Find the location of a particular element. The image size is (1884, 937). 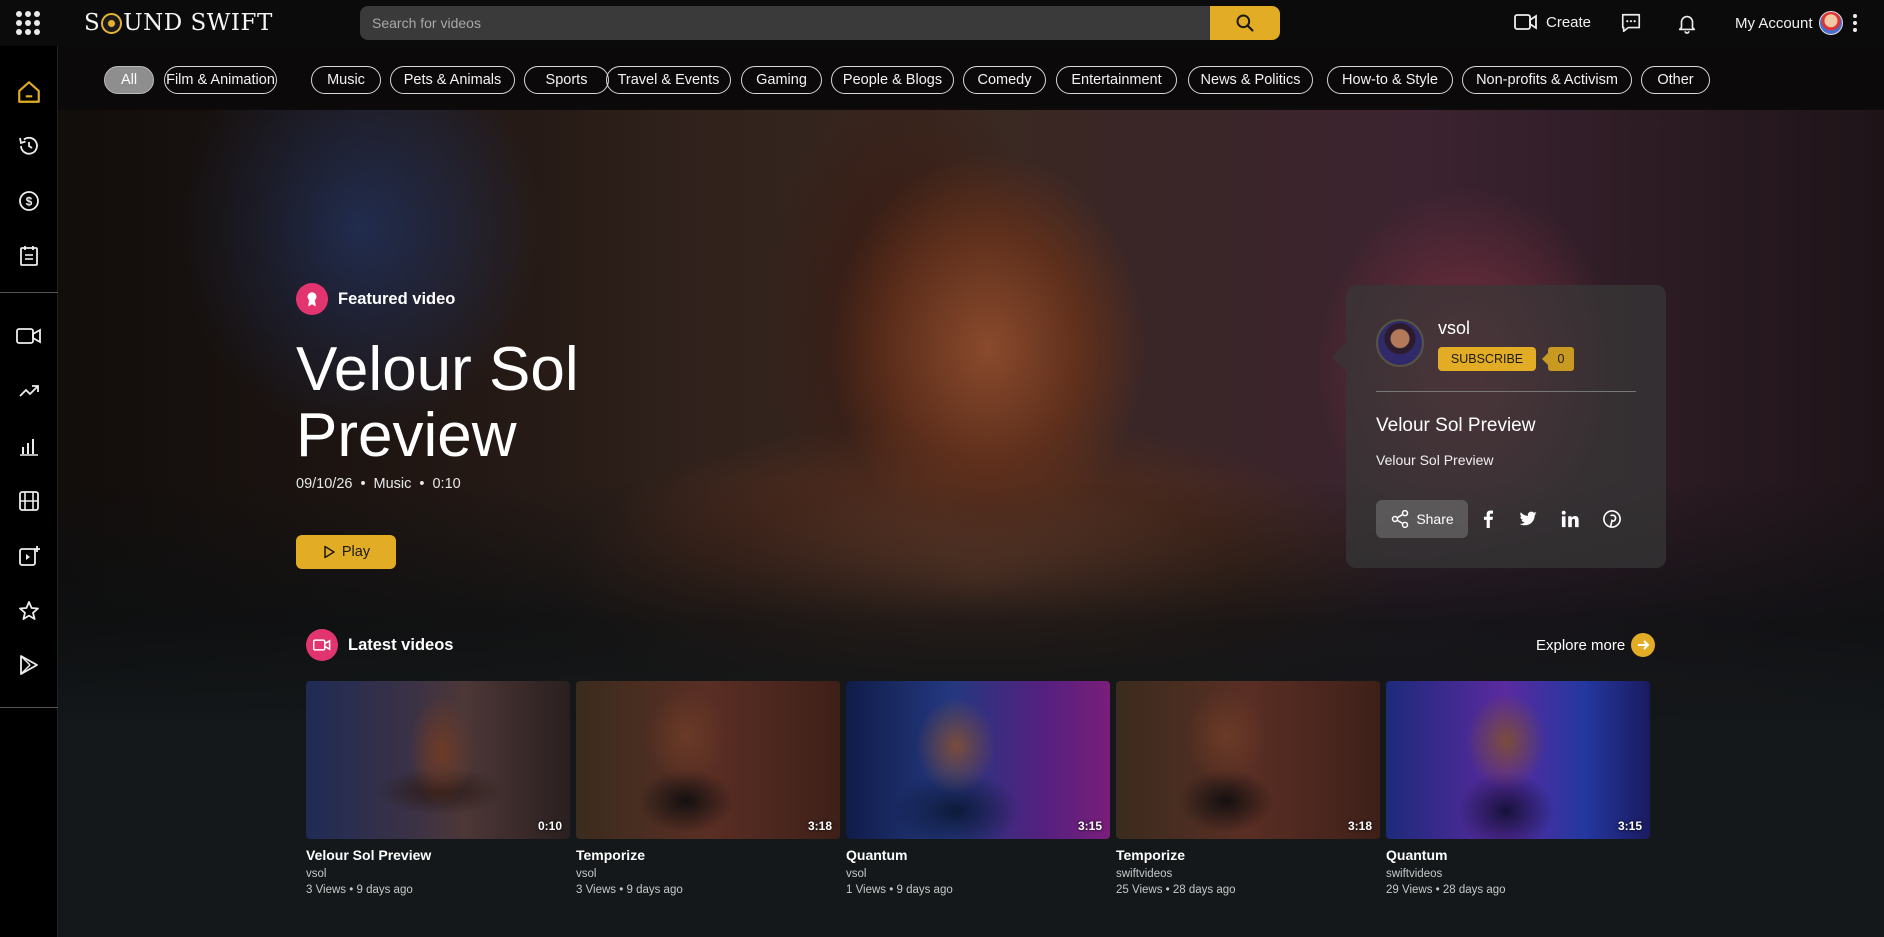

category-chip-non-profits-activism: Non-profits & Activism is located at coordinates (1547, 80).